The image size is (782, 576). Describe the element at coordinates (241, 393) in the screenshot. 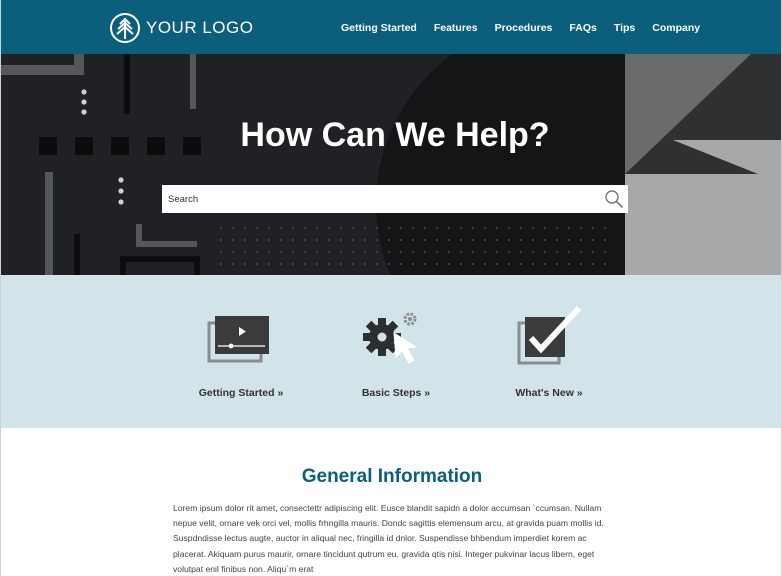

I see `getting-started-label: Getting Started »` at that location.